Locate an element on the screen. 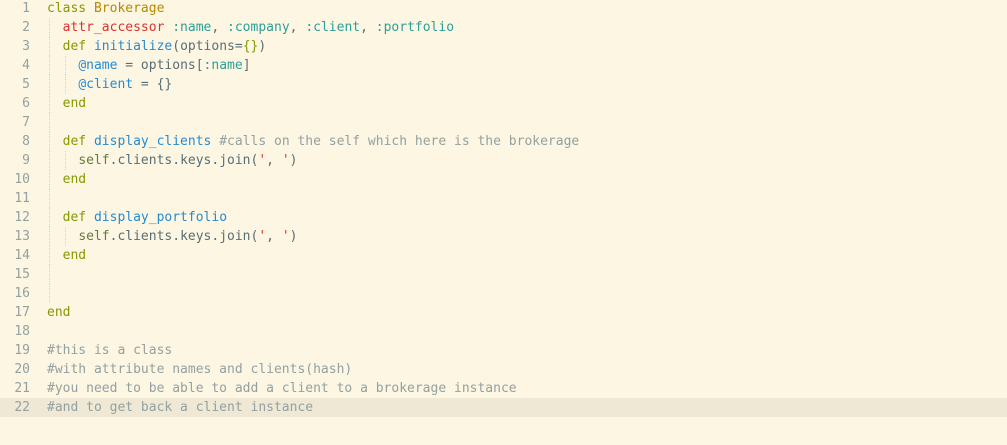 This screenshot has height=445, width=1007. code-line: 18 is located at coordinates (503, 331).